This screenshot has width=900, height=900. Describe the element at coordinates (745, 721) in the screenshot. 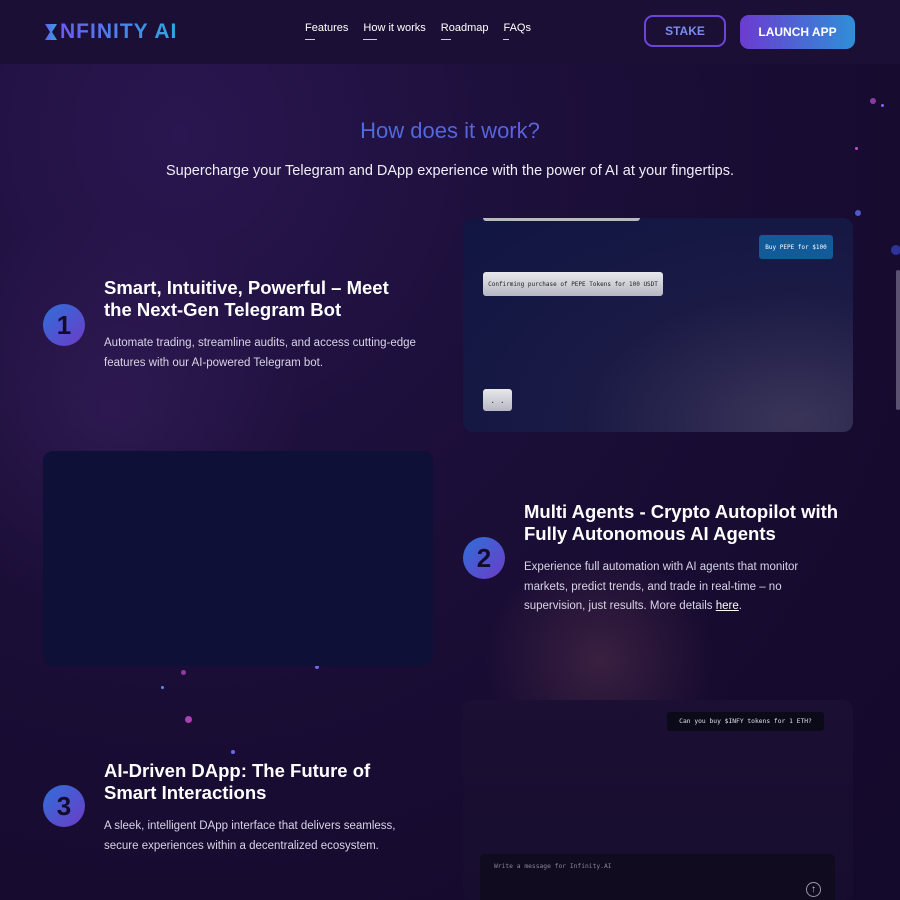

I see `dapp-user-message: Can you buy $INFY tokens for 1 ETH?` at that location.